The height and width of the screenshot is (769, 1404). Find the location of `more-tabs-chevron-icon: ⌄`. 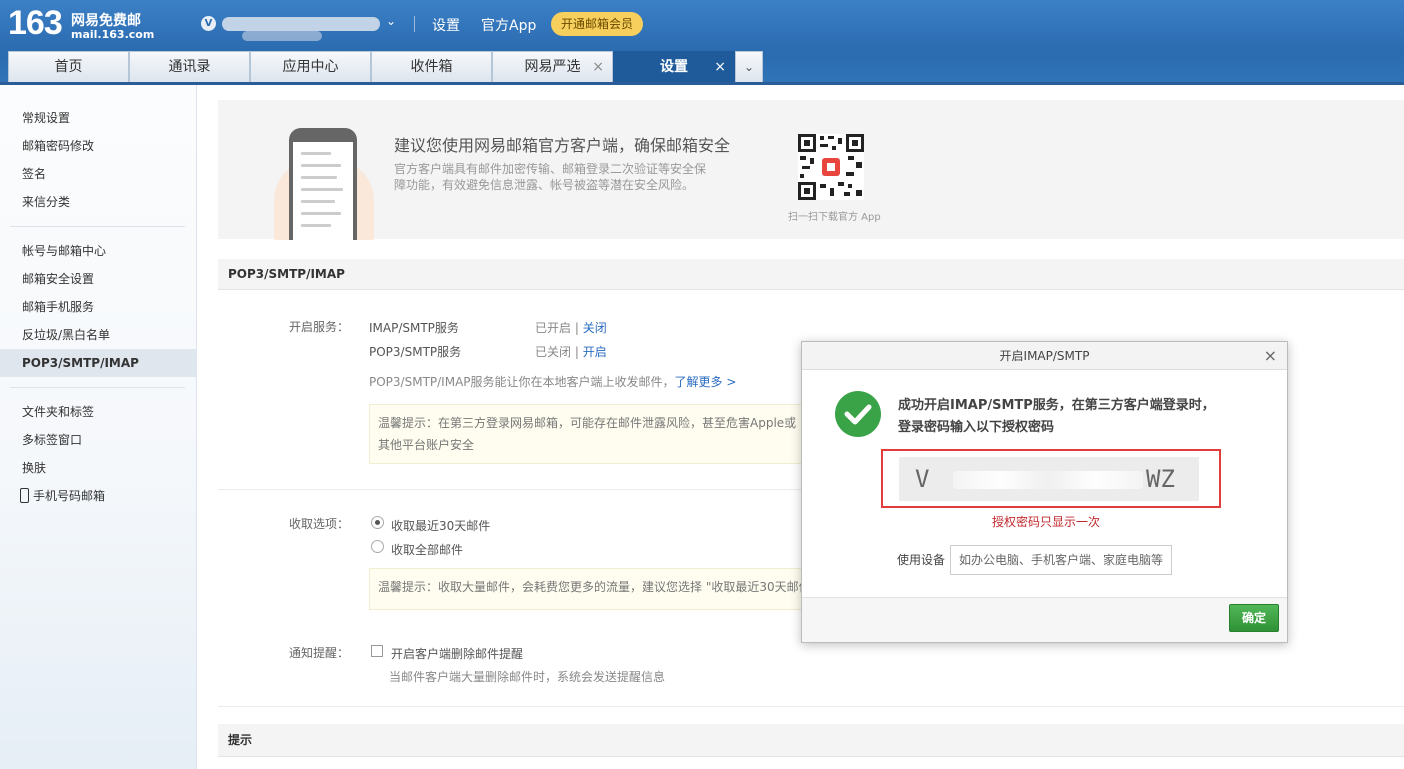

more-tabs-chevron-icon: ⌄ is located at coordinates (749, 66).